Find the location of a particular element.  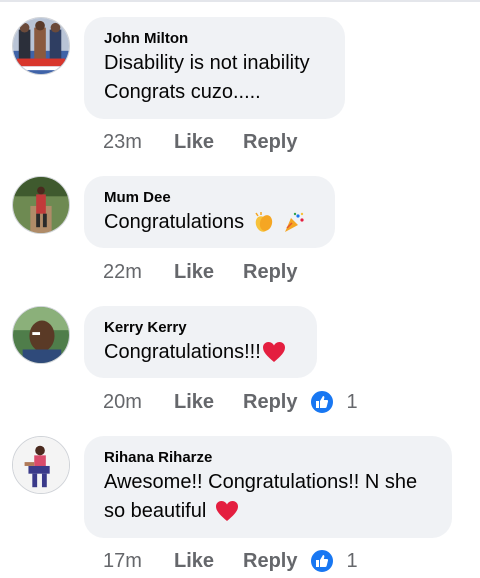

comment-time: 20m is located at coordinates (138, 402).